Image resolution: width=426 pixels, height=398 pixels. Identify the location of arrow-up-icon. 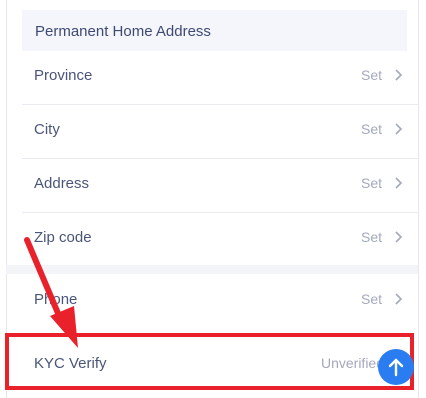
(396, 367).